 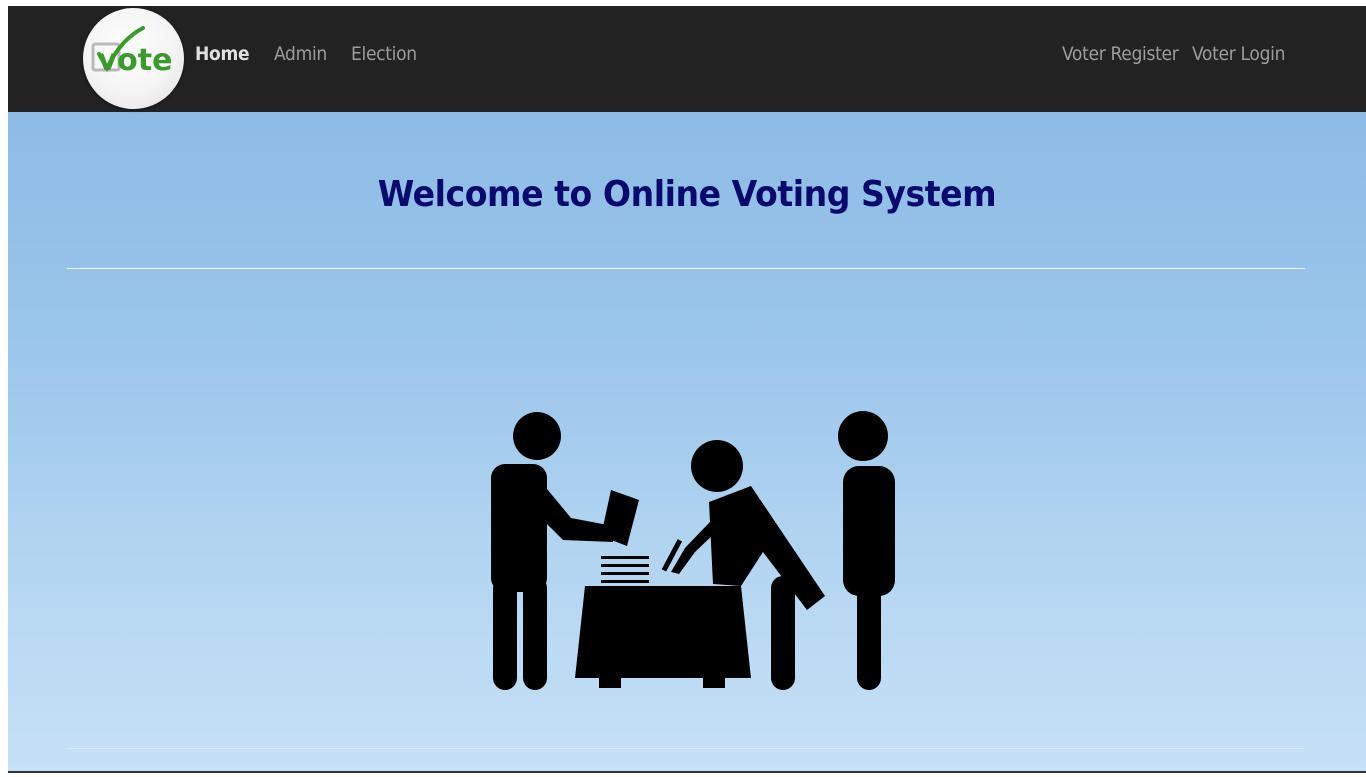 What do you see at coordinates (687, 194) in the screenshot?
I see `page-title: Welcome to Online Voting System` at bounding box center [687, 194].